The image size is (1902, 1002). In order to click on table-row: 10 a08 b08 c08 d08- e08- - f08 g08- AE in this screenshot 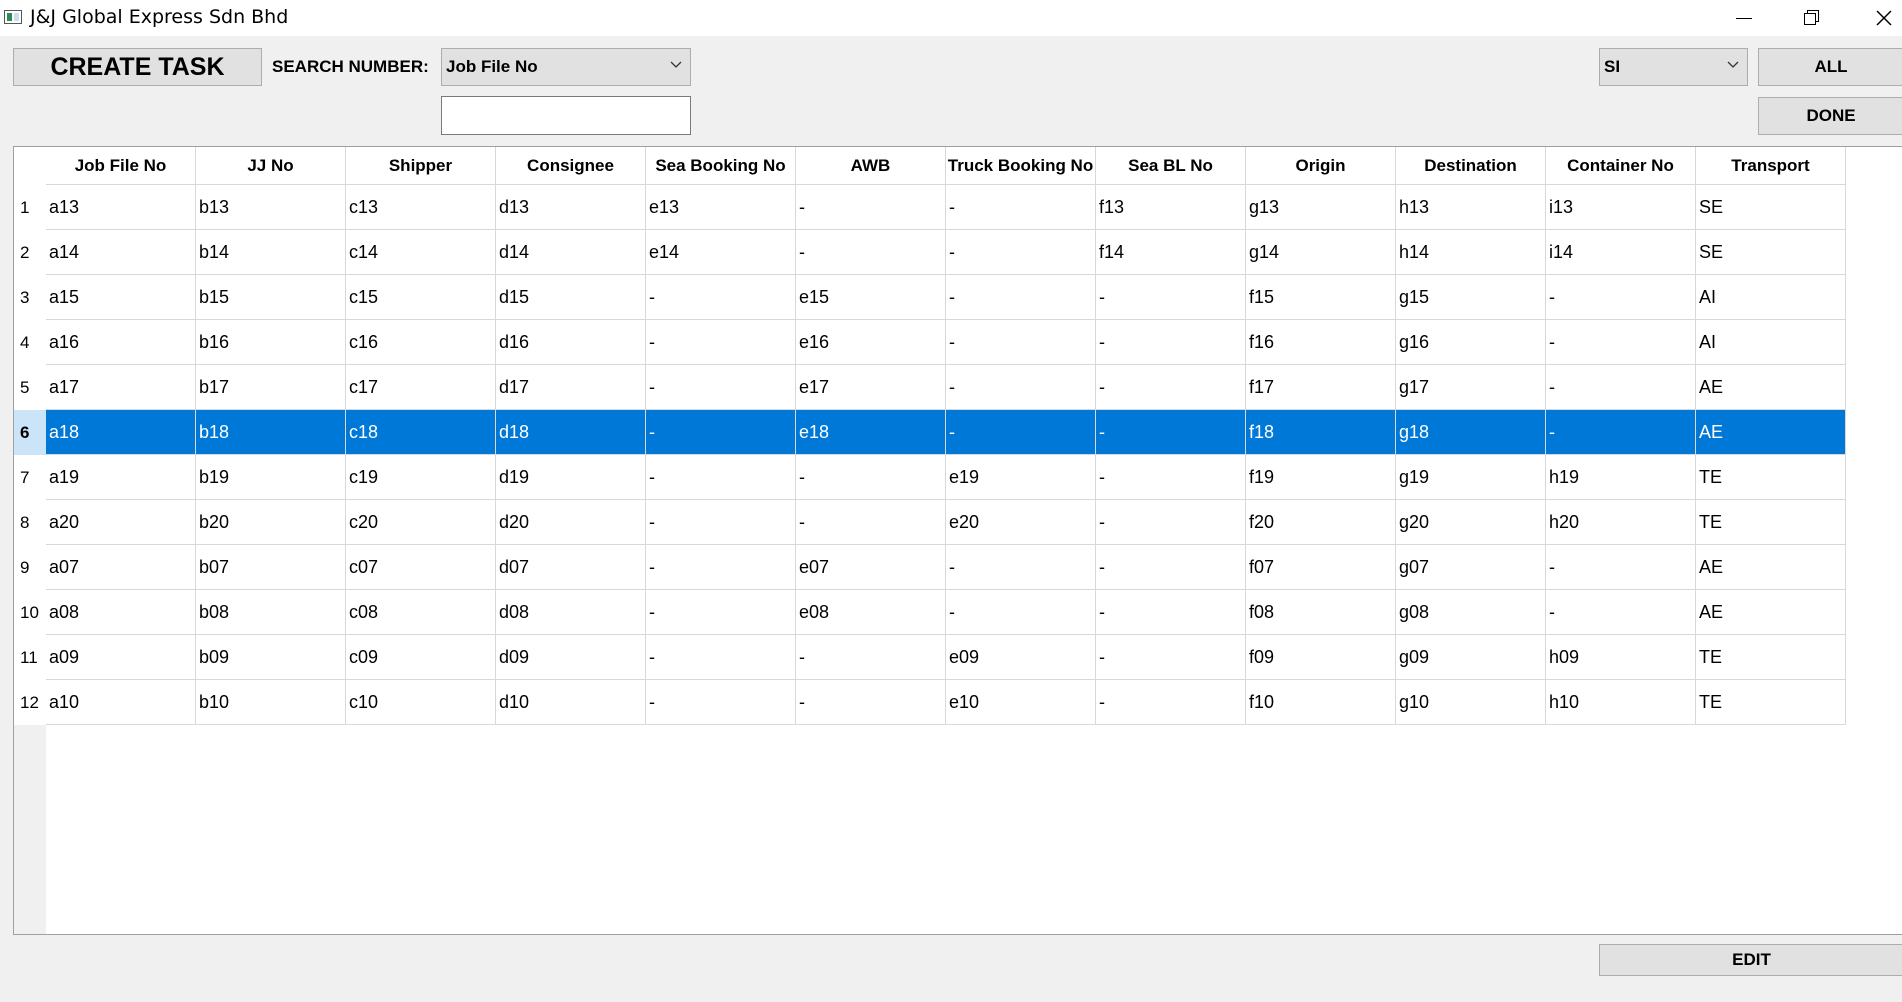, I will do `click(930, 612)`.